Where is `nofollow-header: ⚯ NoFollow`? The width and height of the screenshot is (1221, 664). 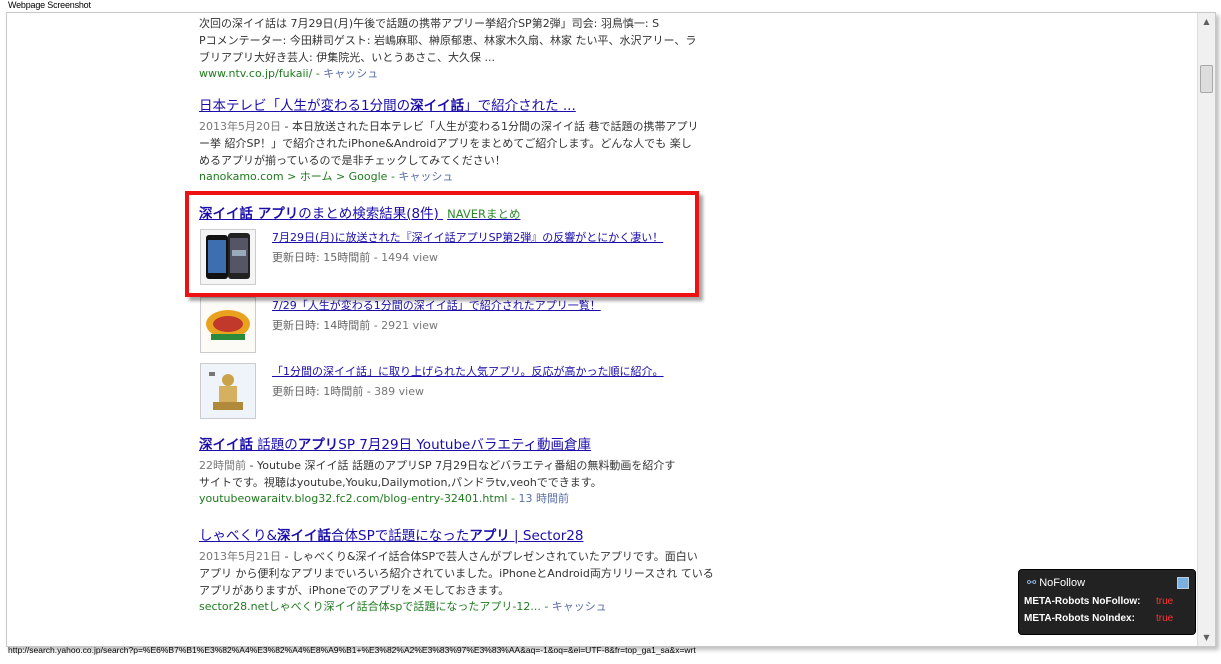
nofollow-header: ⚯ NoFollow is located at coordinates (1056, 582).